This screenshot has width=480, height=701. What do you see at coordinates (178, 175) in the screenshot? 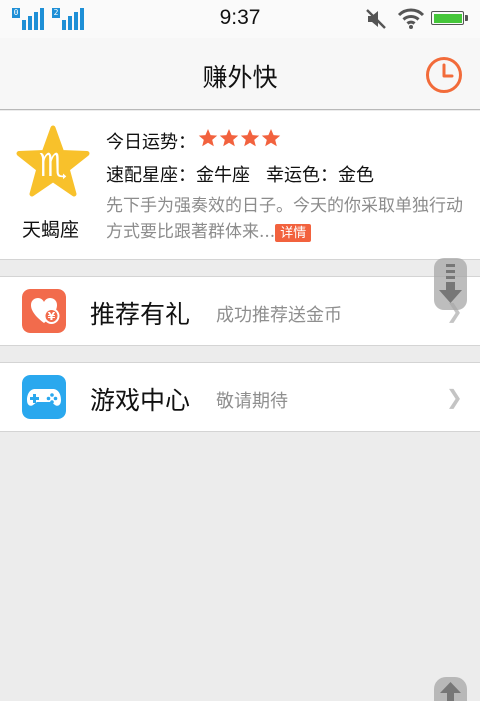
I see `match-sign: 速配星座：金牛座` at bounding box center [178, 175].